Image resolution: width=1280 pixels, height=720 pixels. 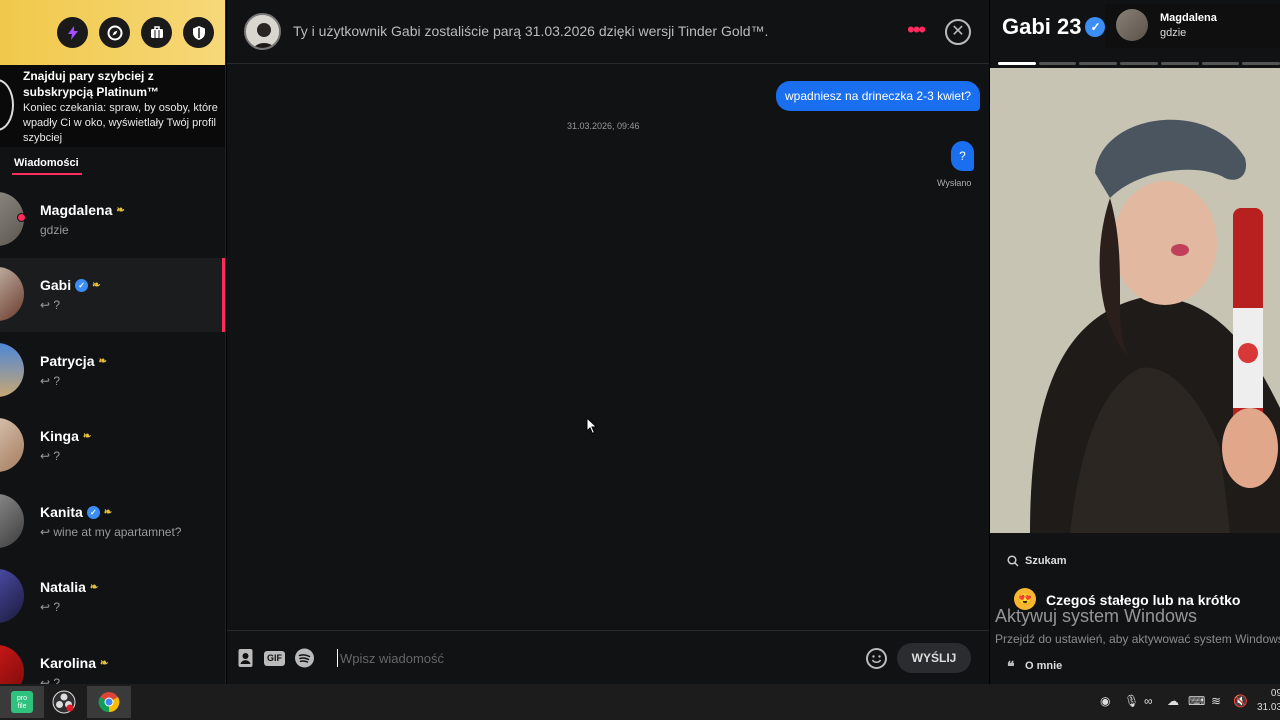 What do you see at coordinates (22, 698) in the screenshot?
I see `svg-text: pro` at bounding box center [22, 698].